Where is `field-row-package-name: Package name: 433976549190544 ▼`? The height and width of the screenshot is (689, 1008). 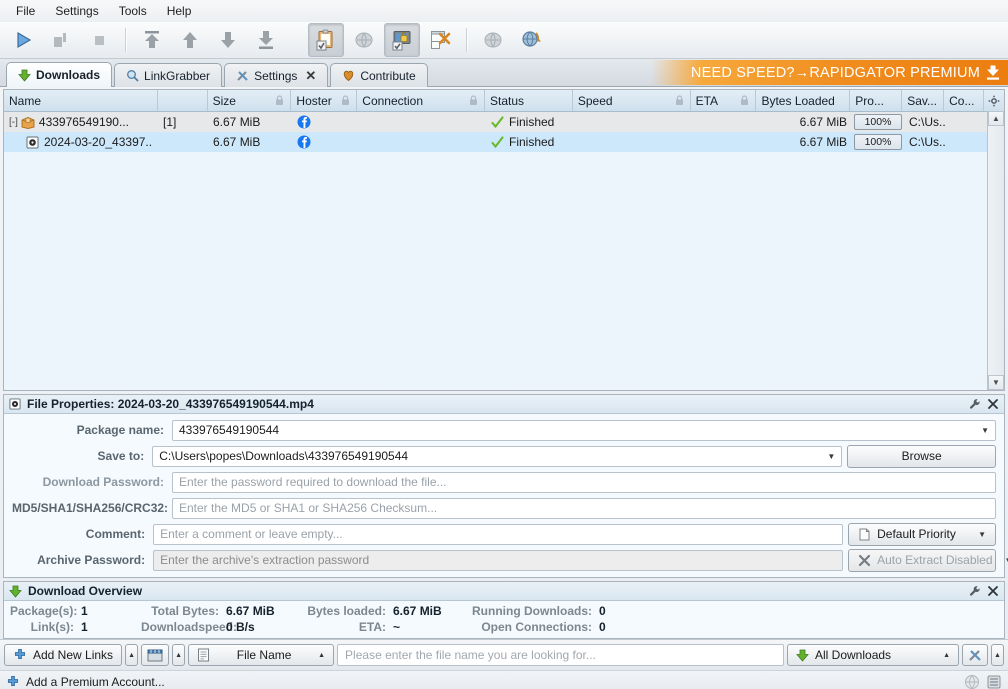
field-row-package-name: Package name: 433976549190544 ▼ is located at coordinates (504, 430).